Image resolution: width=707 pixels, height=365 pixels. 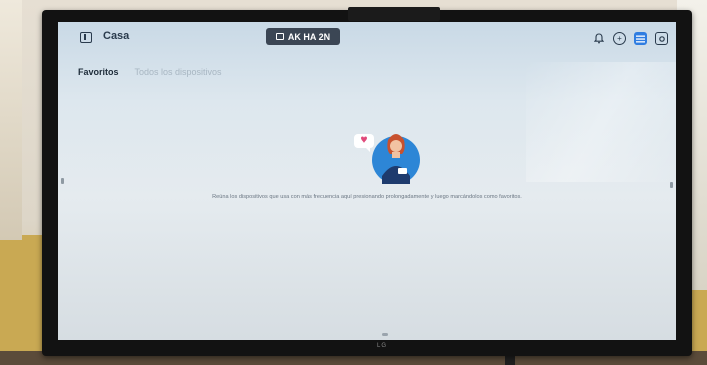 What do you see at coordinates (178, 72) in the screenshot?
I see `tab-all-devices: Todos los dispositivos` at bounding box center [178, 72].